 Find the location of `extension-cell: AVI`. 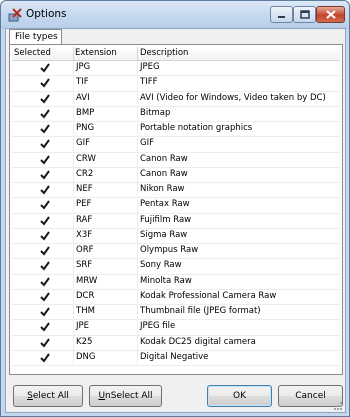

extension-cell: AVI is located at coordinates (83, 97).